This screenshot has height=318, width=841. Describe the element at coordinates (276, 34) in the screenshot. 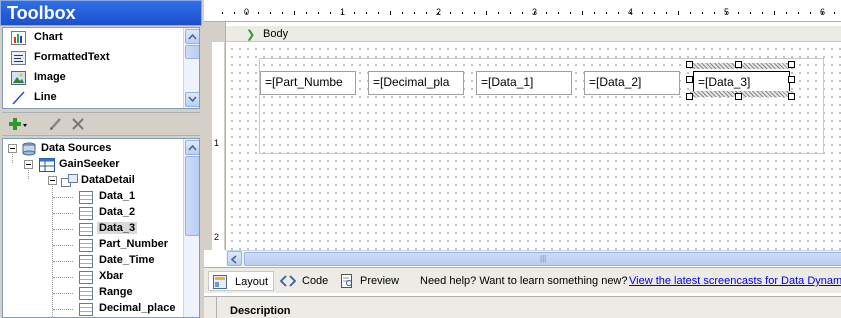

I see `band-label: Body` at that location.